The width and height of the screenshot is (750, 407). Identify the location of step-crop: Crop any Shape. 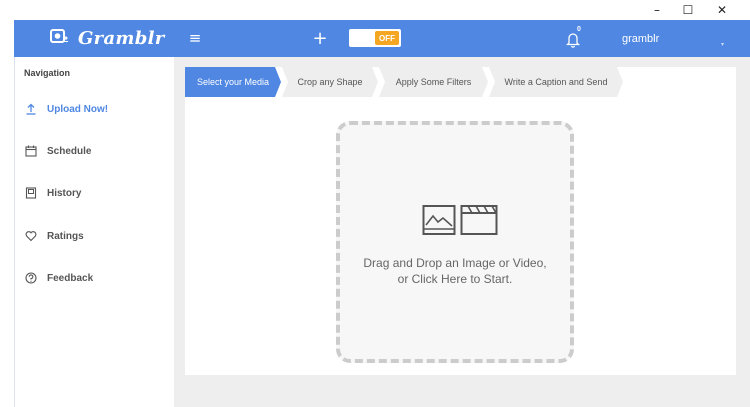
(330, 82).